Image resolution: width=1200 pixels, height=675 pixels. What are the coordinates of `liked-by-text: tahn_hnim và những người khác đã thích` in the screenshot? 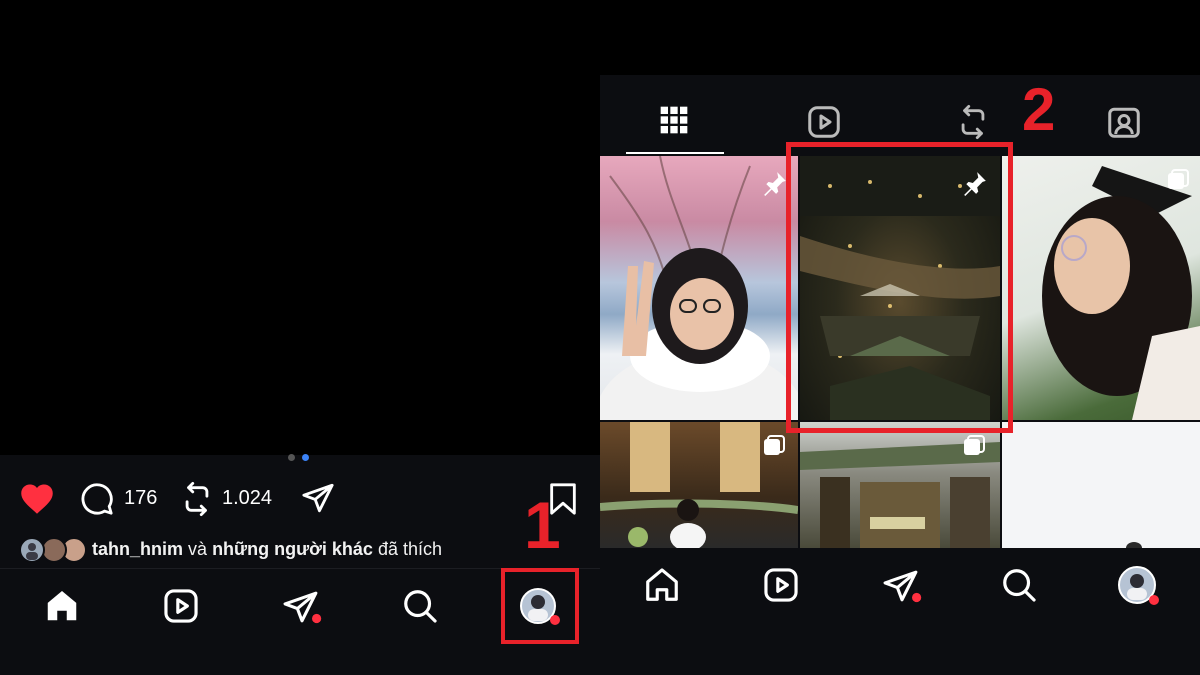 It's located at (267, 549).